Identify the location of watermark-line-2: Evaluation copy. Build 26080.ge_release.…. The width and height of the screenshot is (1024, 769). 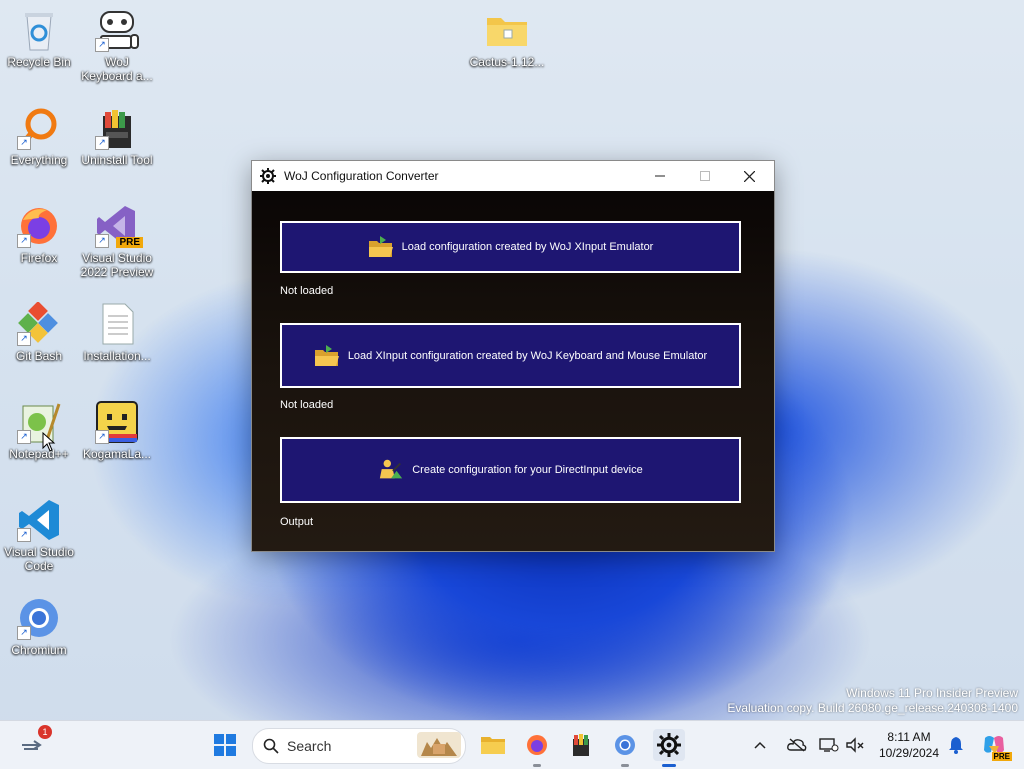
(872, 708).